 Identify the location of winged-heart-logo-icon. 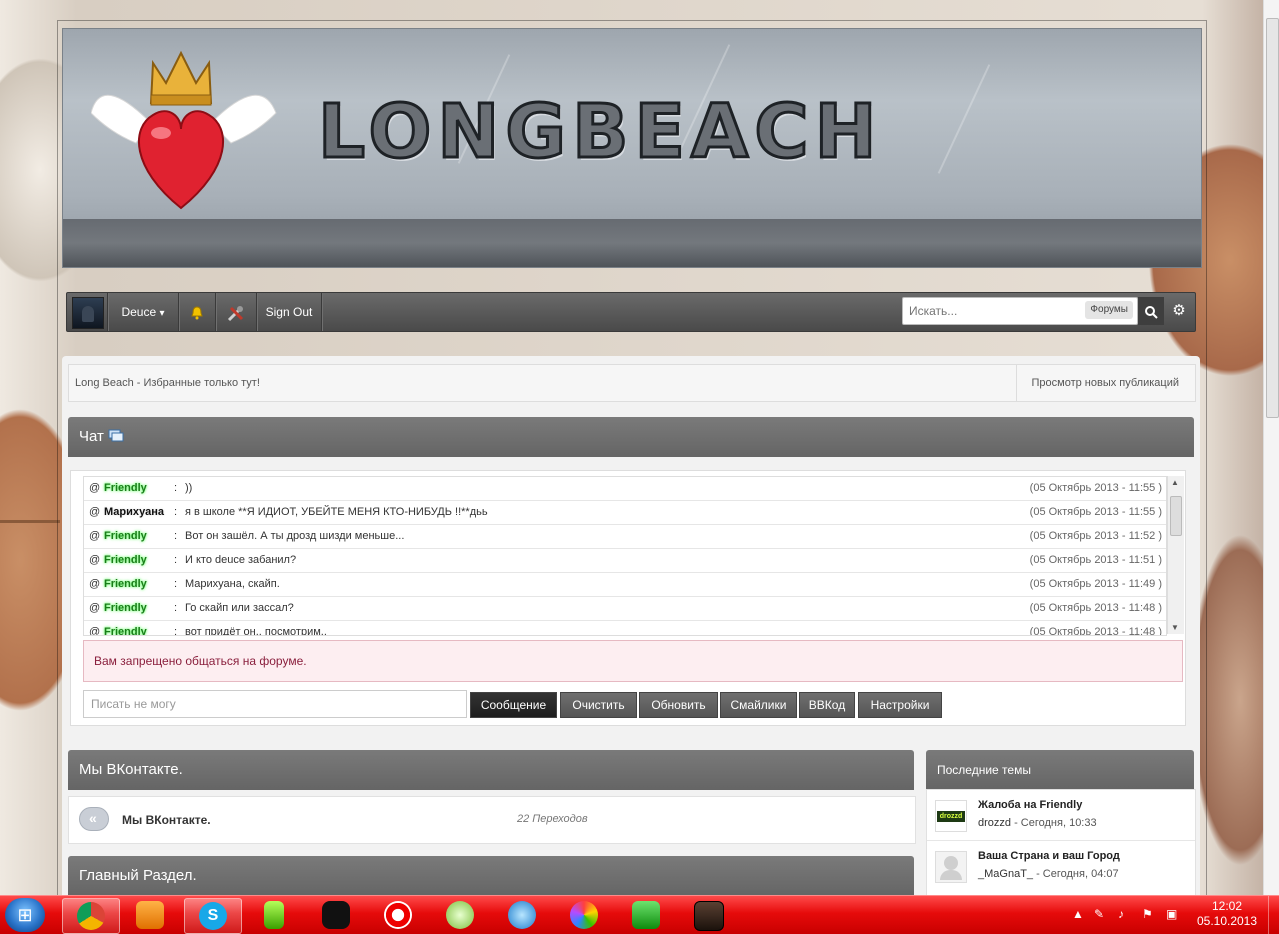
(184, 130).